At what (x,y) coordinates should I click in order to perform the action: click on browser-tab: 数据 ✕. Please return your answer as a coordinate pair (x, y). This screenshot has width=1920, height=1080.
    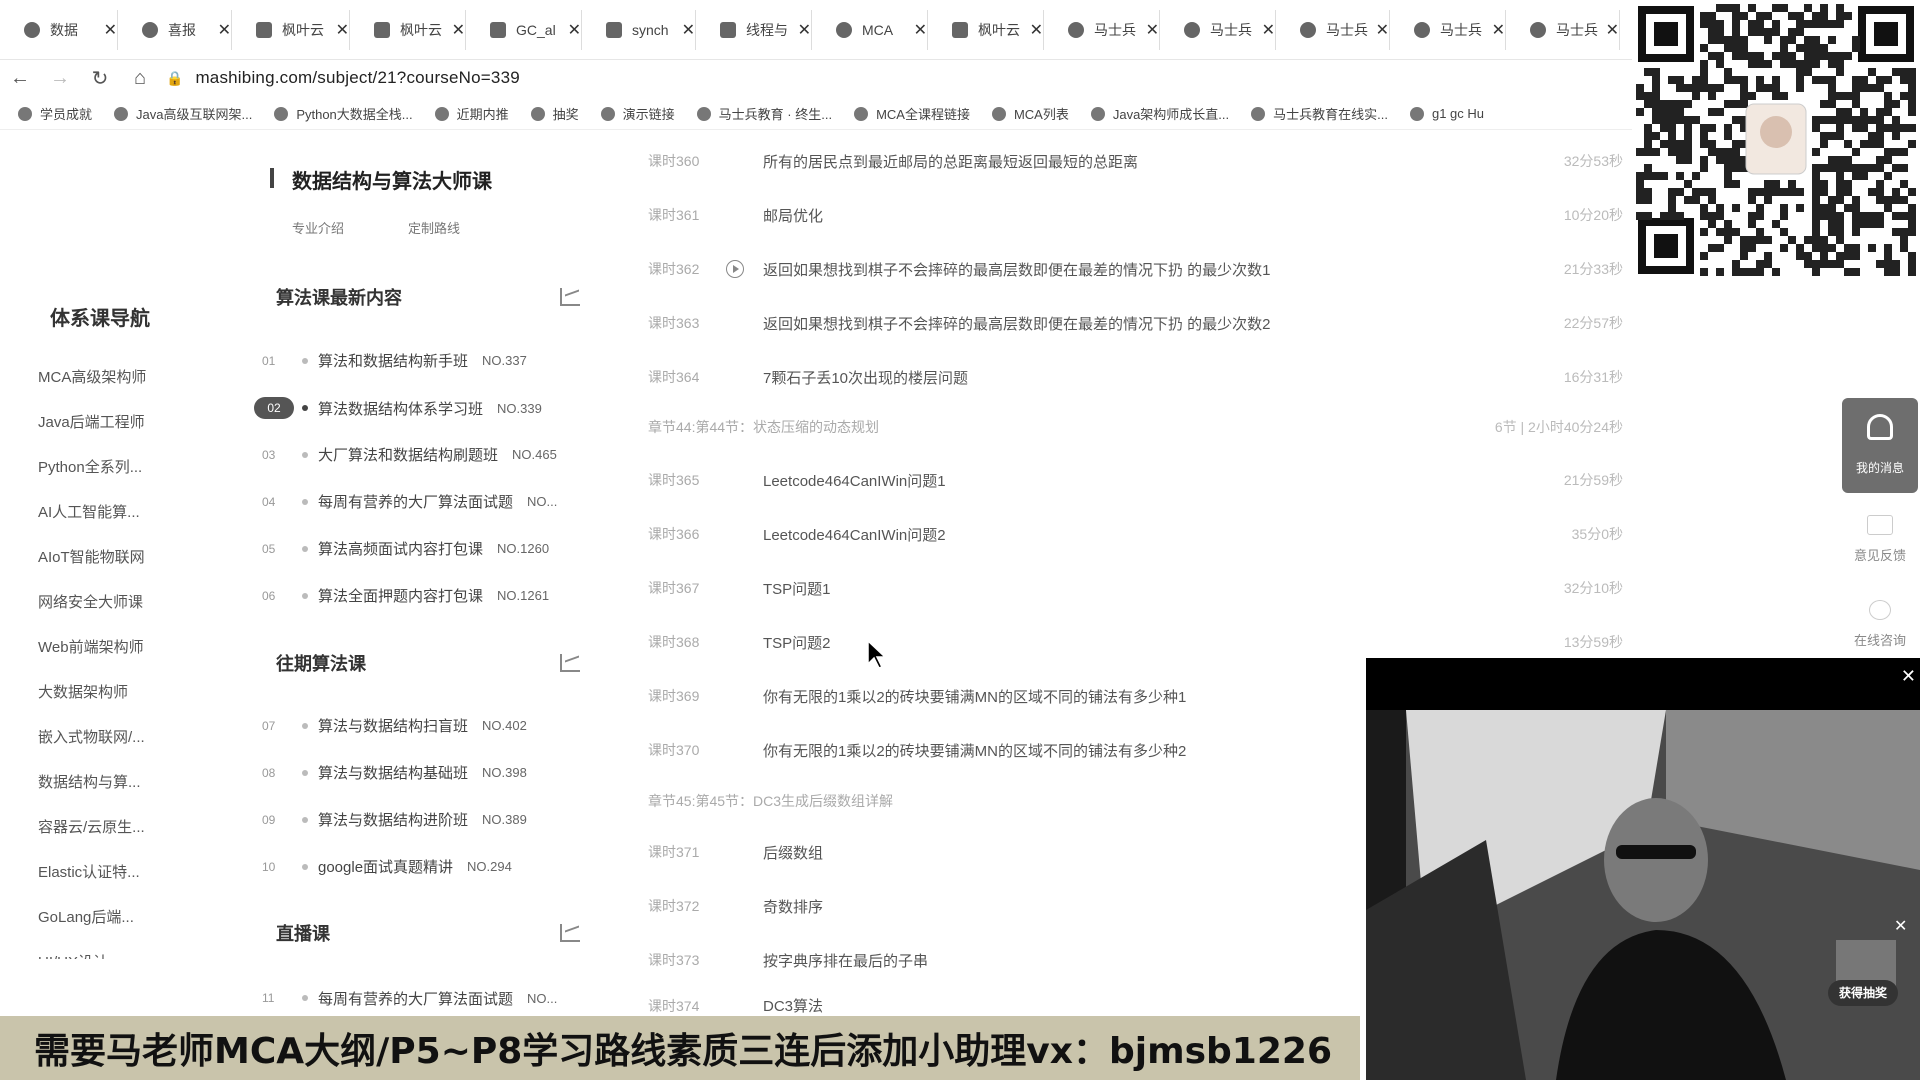
    Looking at the image, I should click on (59, 30).